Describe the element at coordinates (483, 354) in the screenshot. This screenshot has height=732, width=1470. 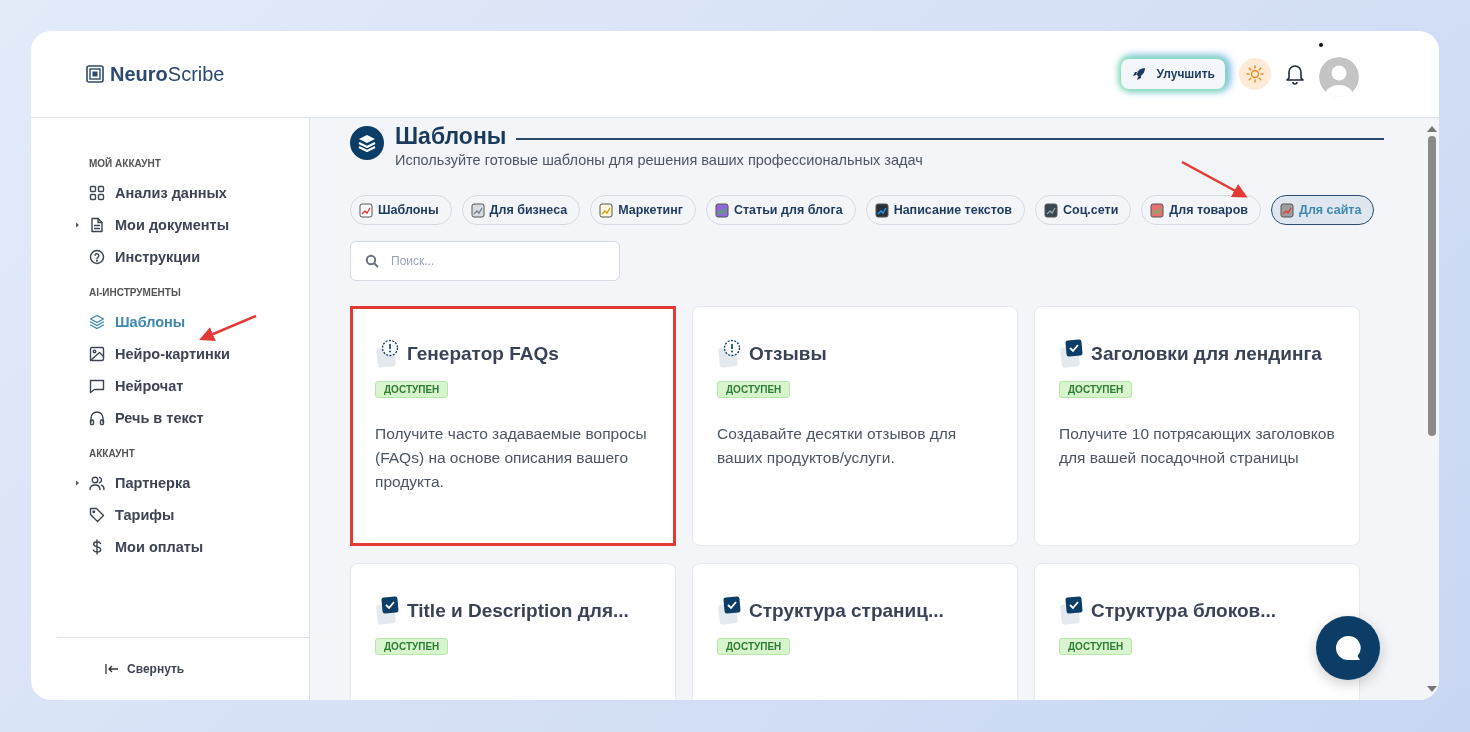
I see `card-title: Генератор FAQs` at that location.